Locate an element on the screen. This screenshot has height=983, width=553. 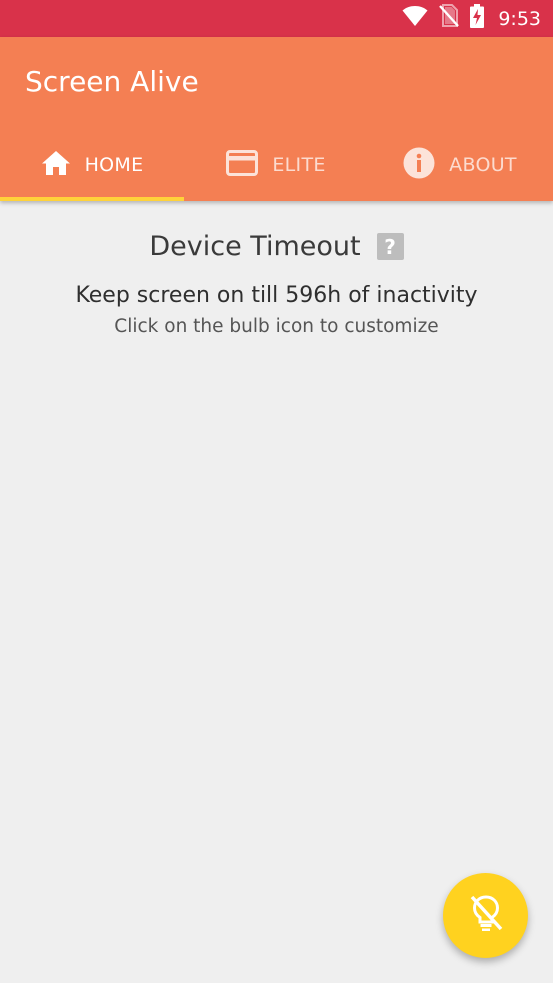
bulb-fab-button is located at coordinates (485, 915).